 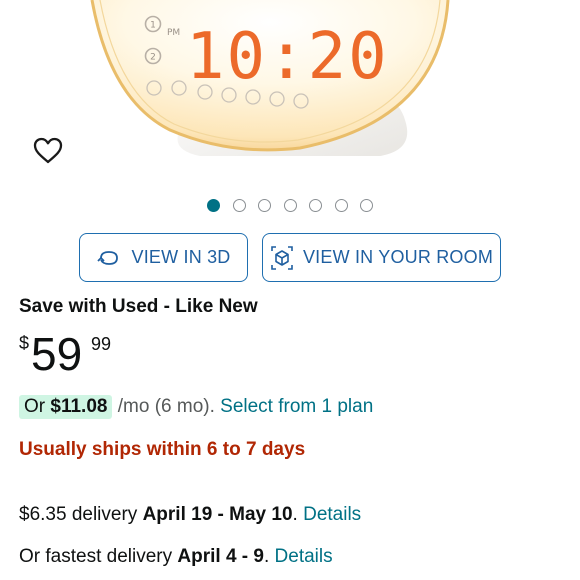 I want to click on view-in-3d-button: VIEW IN 3D, so click(x=163, y=257).